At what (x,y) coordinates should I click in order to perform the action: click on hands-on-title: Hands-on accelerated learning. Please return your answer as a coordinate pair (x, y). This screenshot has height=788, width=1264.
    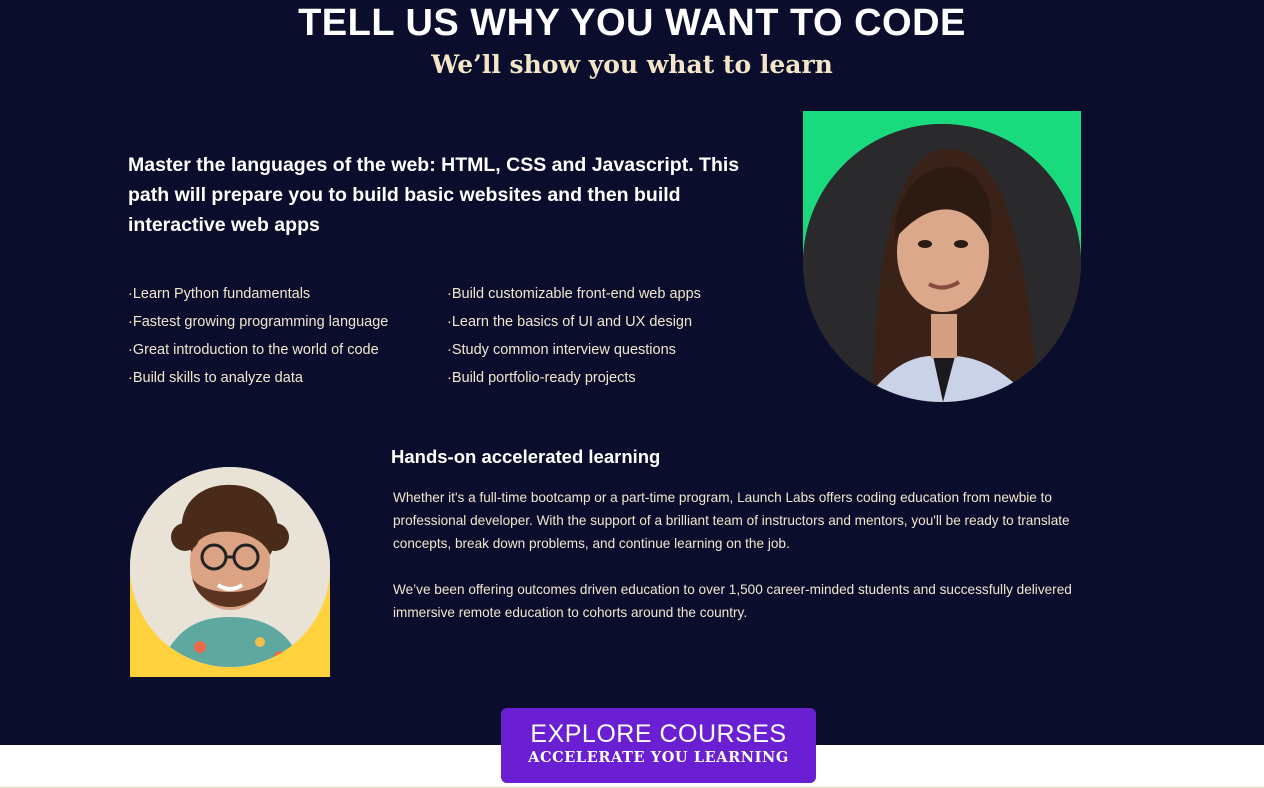
    Looking at the image, I should click on (526, 456).